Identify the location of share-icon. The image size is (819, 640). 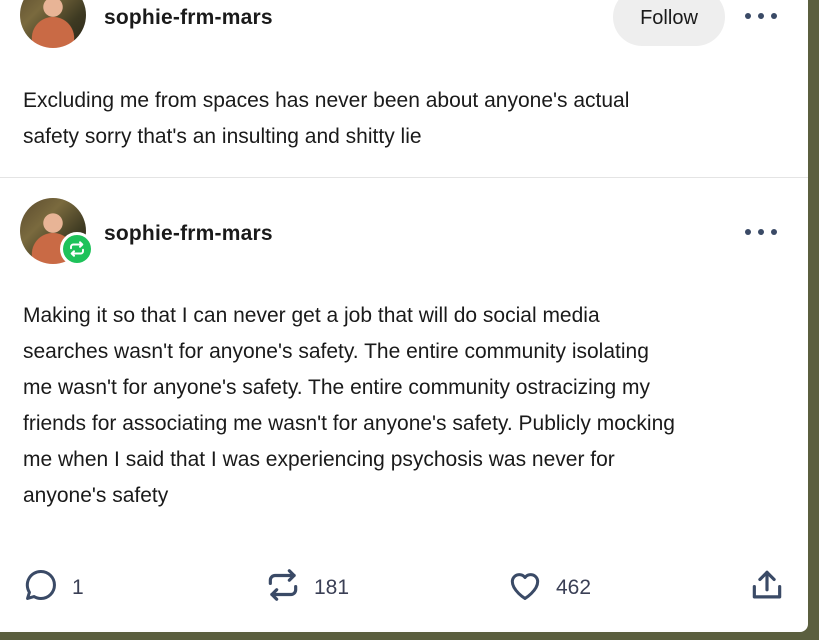
(767, 587).